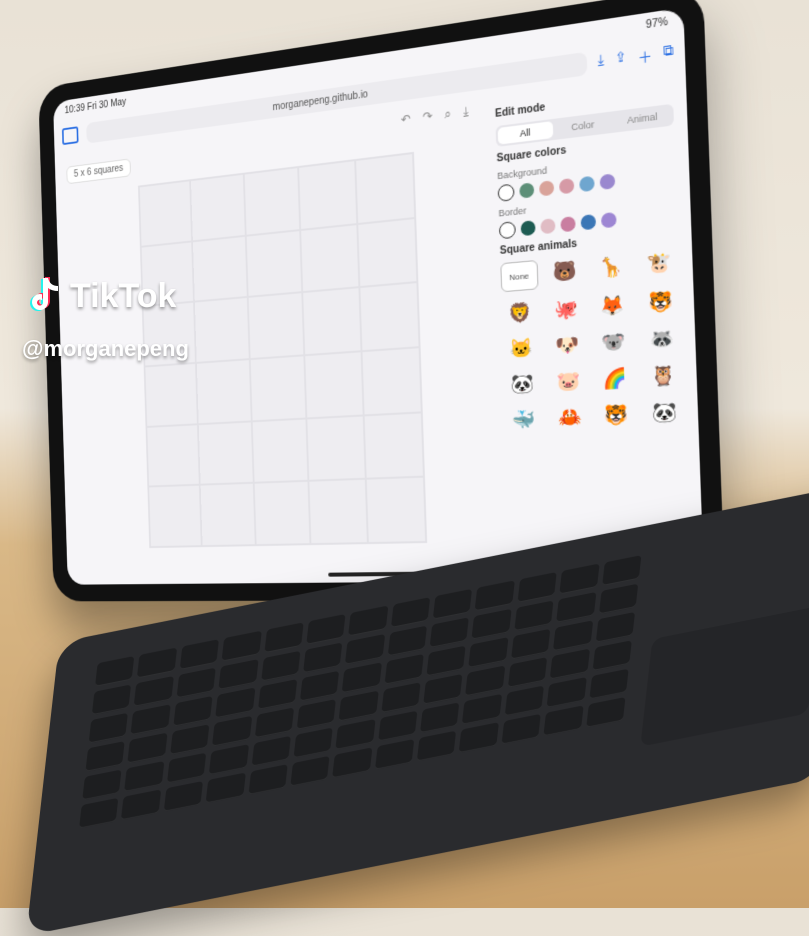 The height and width of the screenshot is (936, 809). I want to click on animal-option: 🦀, so click(569, 416).